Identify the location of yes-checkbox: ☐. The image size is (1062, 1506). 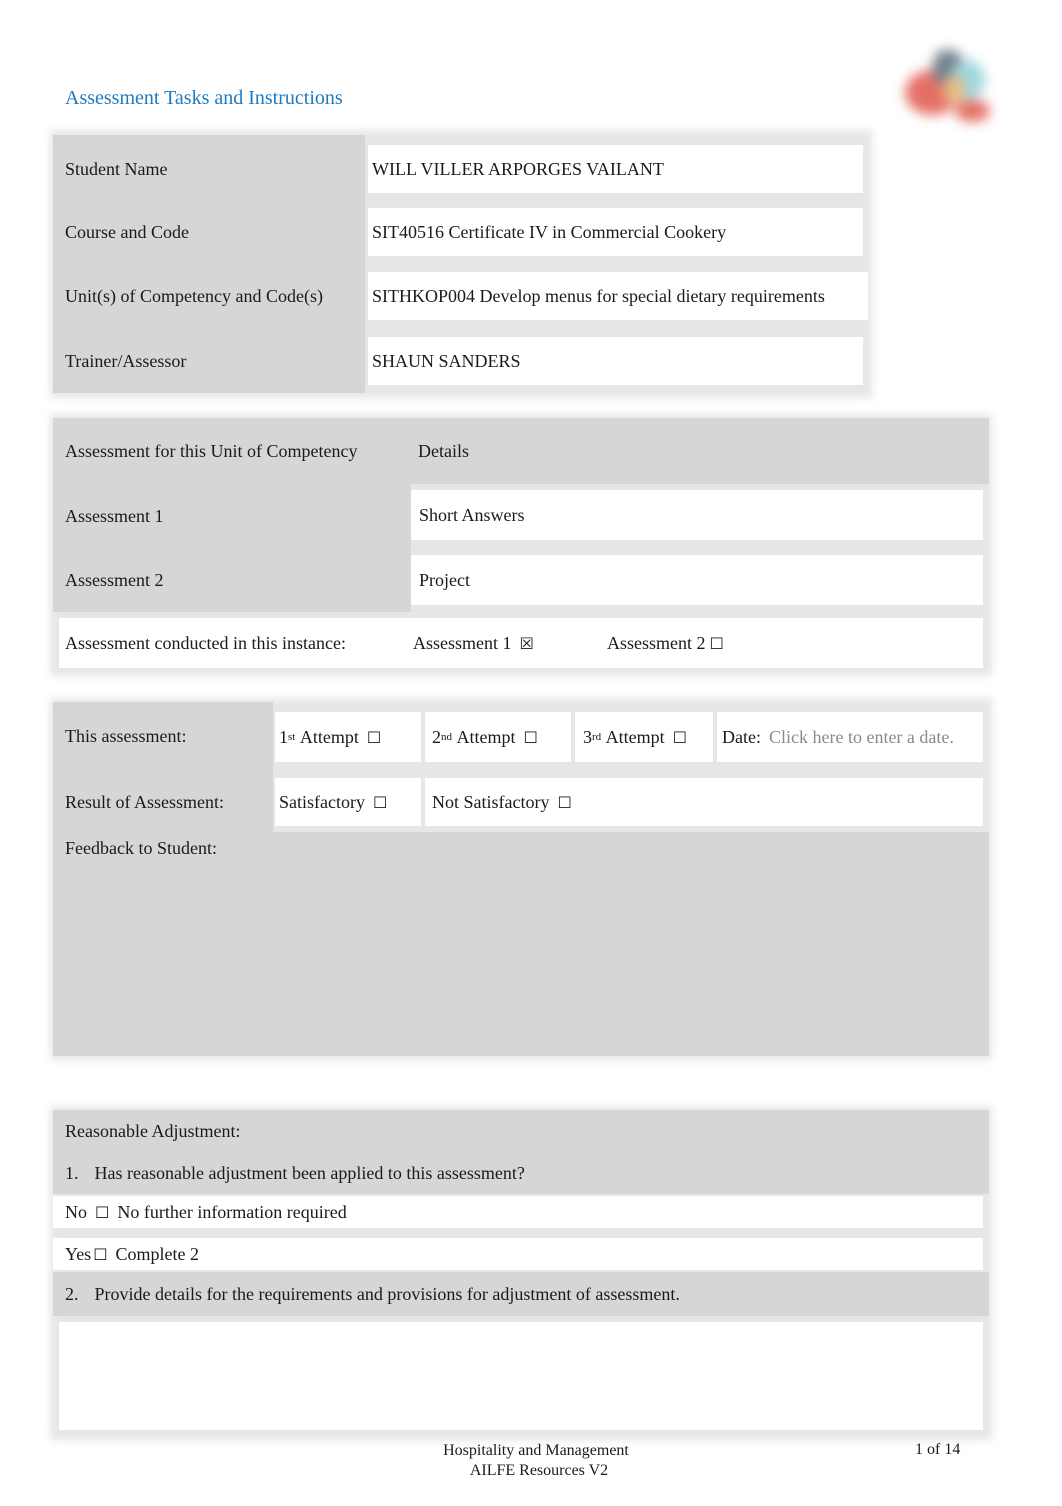
(100, 1254).